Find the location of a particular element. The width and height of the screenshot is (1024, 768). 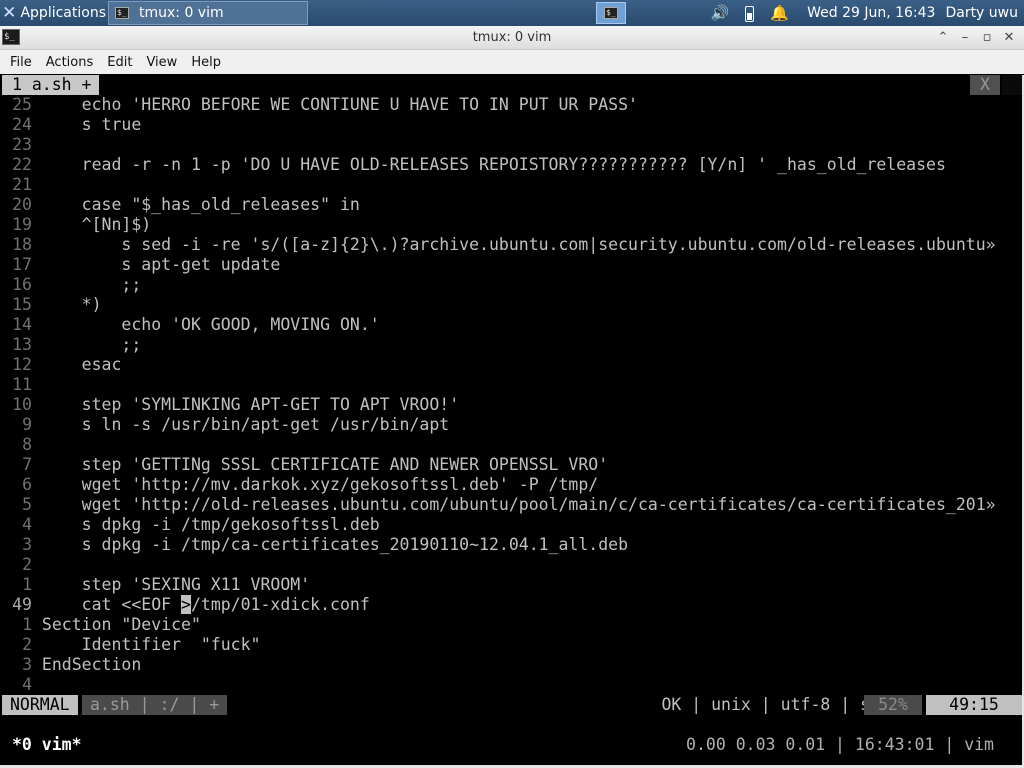

code-line: 49 cat <<EOF >/tmp/01-xdick.conf is located at coordinates (186, 605).